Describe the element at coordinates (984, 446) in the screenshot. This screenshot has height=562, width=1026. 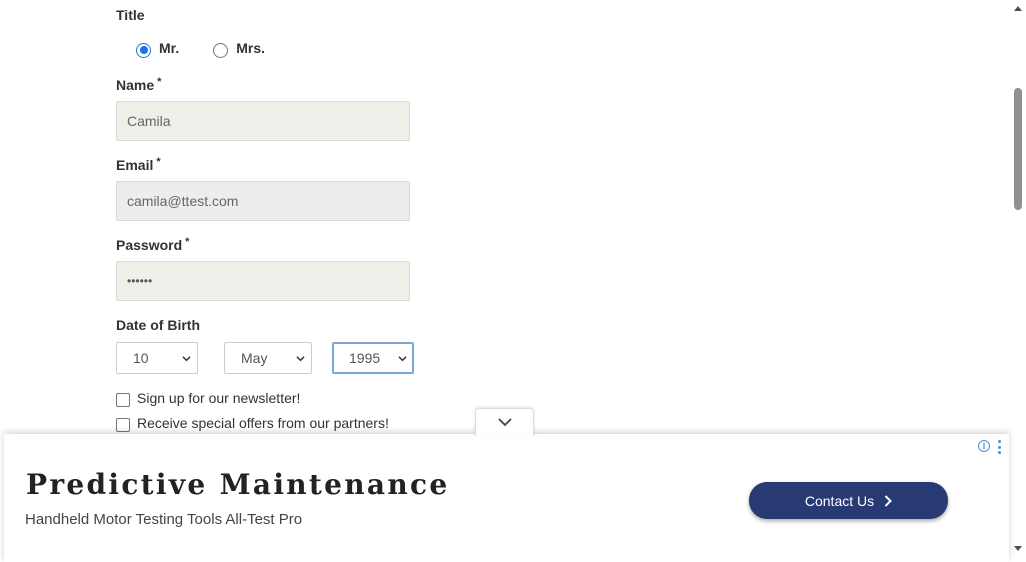
I see `info-icon: i` at that location.